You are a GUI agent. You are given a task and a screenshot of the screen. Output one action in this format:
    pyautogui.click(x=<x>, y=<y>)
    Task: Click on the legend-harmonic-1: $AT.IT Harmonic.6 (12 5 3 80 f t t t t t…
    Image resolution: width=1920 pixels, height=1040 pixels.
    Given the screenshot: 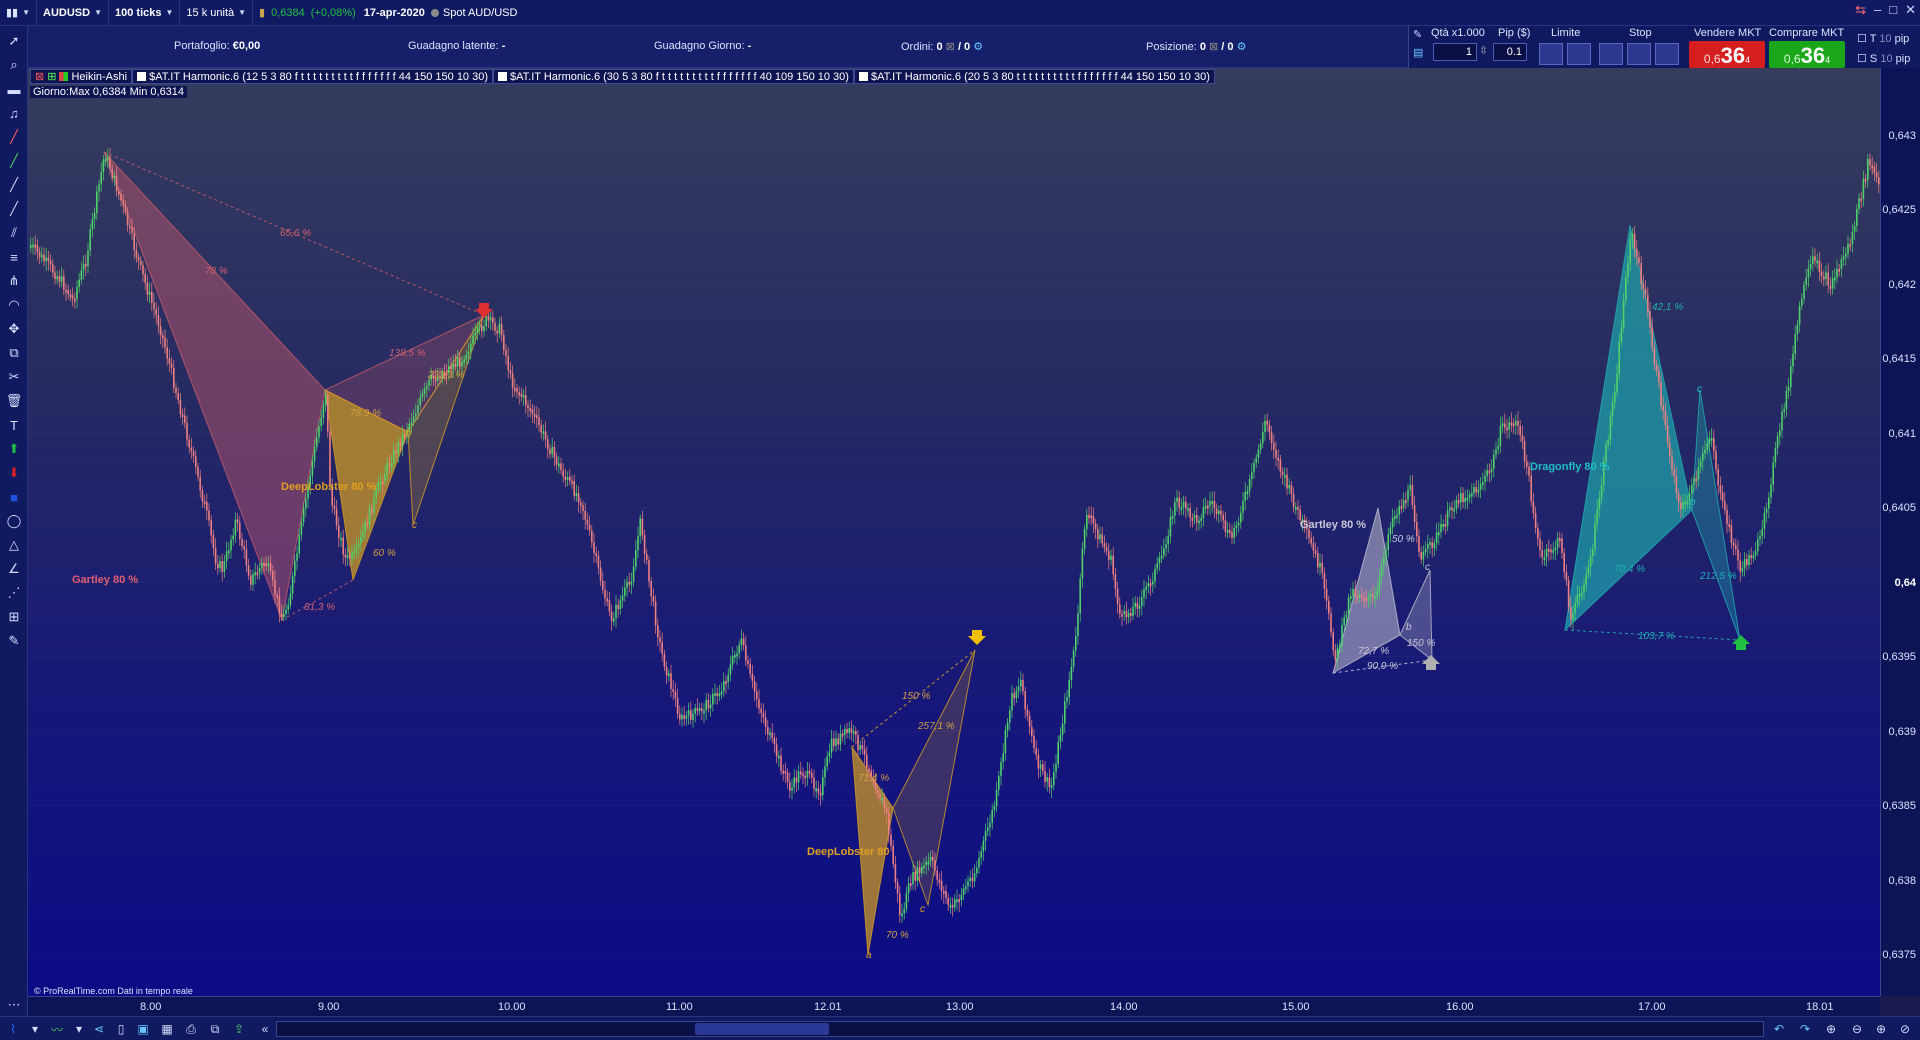 What is the action you would take?
    pyautogui.click(x=313, y=76)
    